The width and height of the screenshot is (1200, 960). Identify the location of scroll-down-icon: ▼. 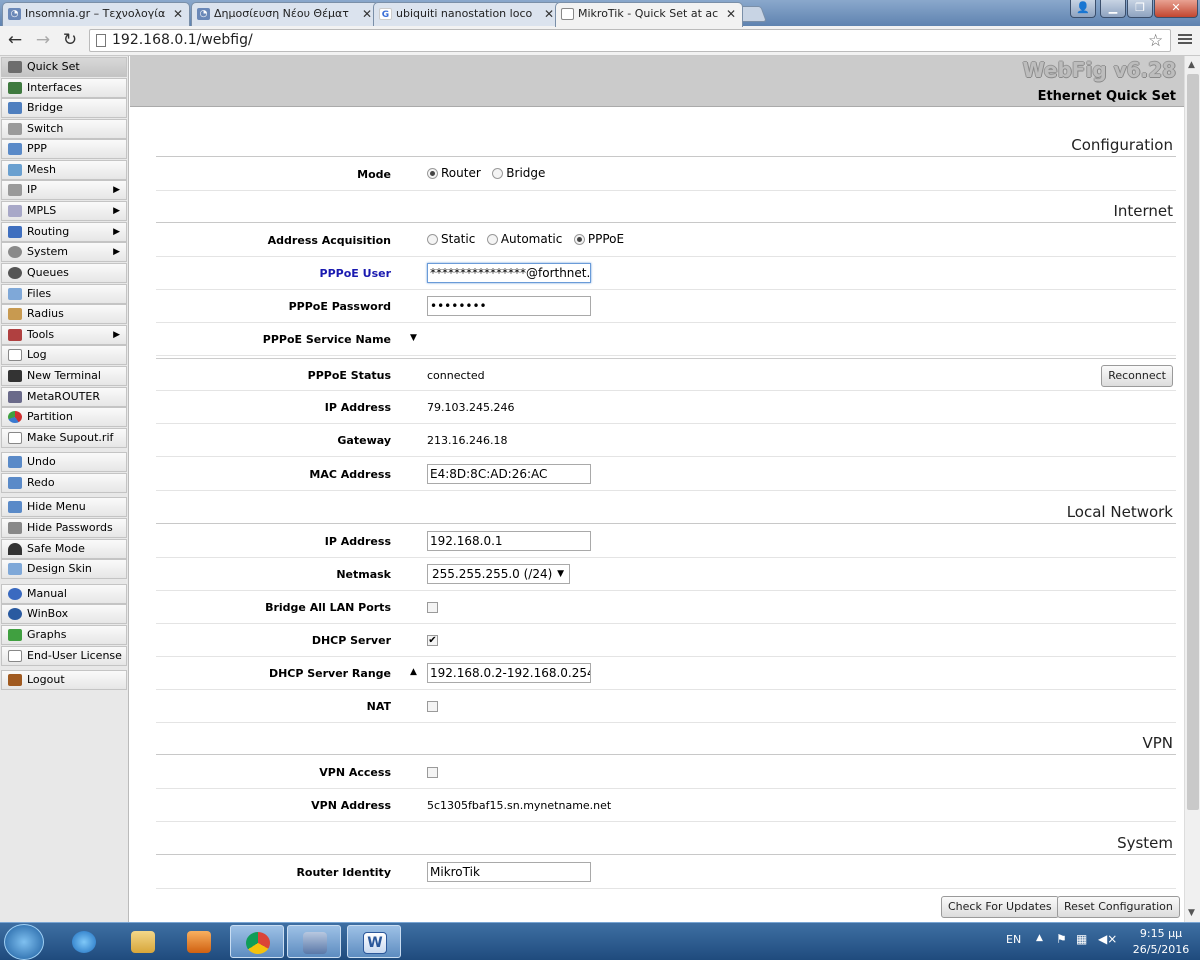
(1191, 913).